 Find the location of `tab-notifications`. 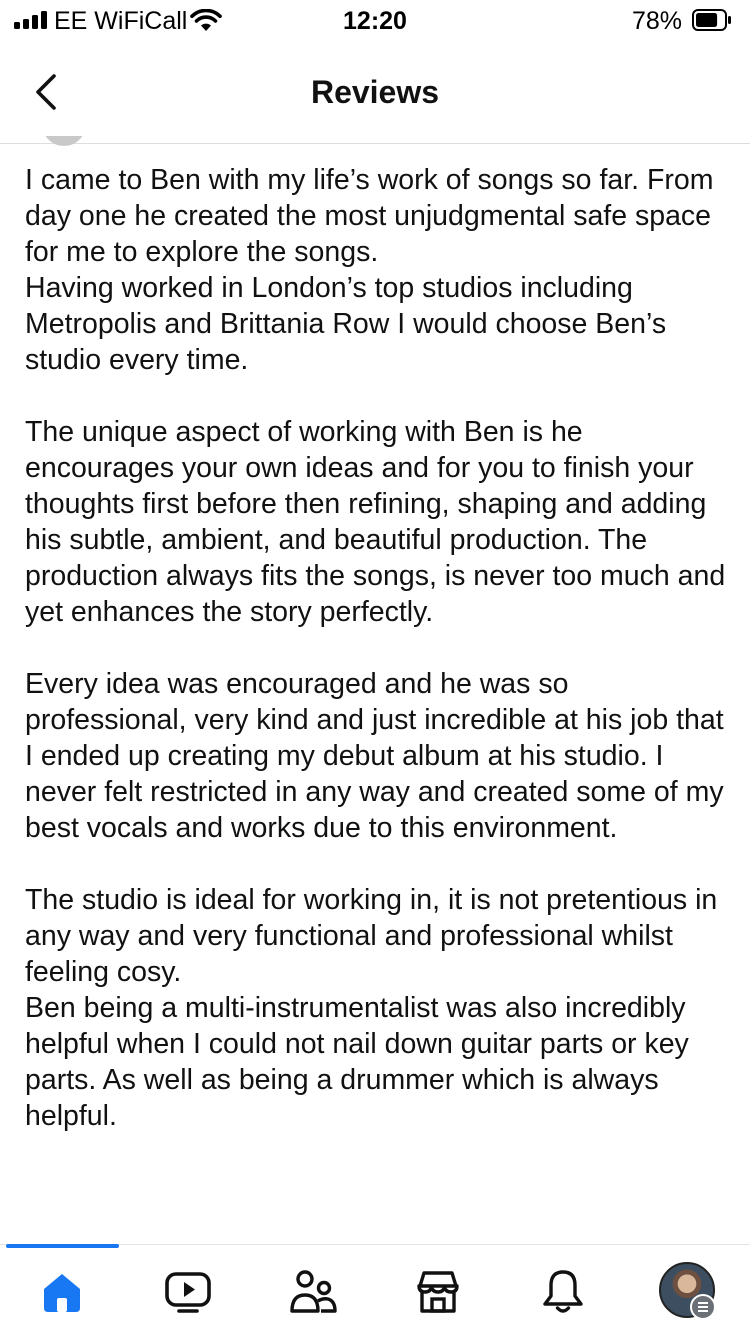

tab-notifications is located at coordinates (563, 1292).